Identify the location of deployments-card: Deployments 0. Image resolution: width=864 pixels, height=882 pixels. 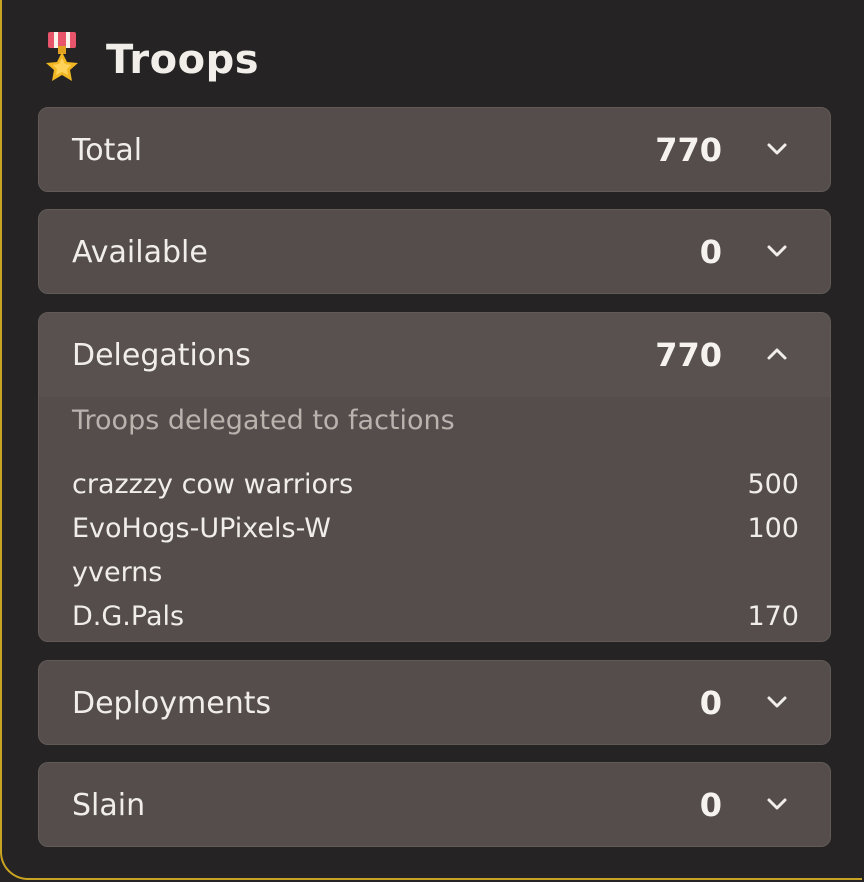
(434, 702).